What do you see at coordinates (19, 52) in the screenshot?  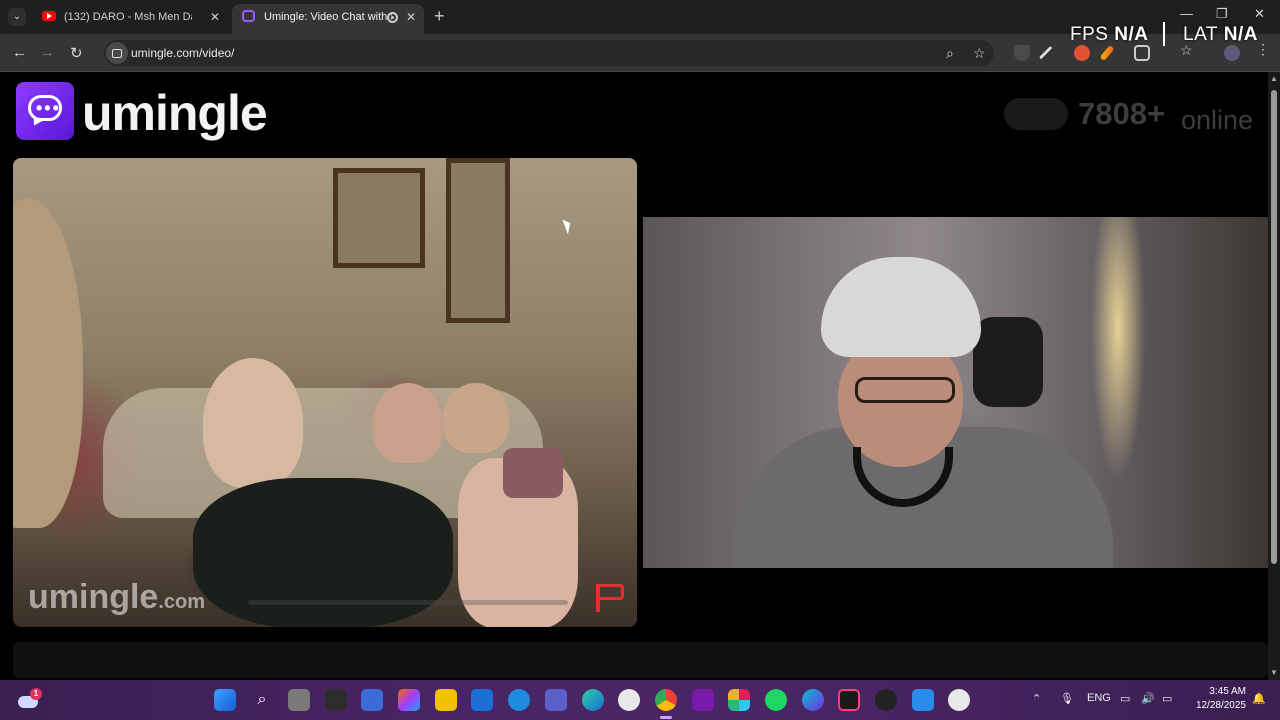 I see `back-icon: ←` at bounding box center [19, 52].